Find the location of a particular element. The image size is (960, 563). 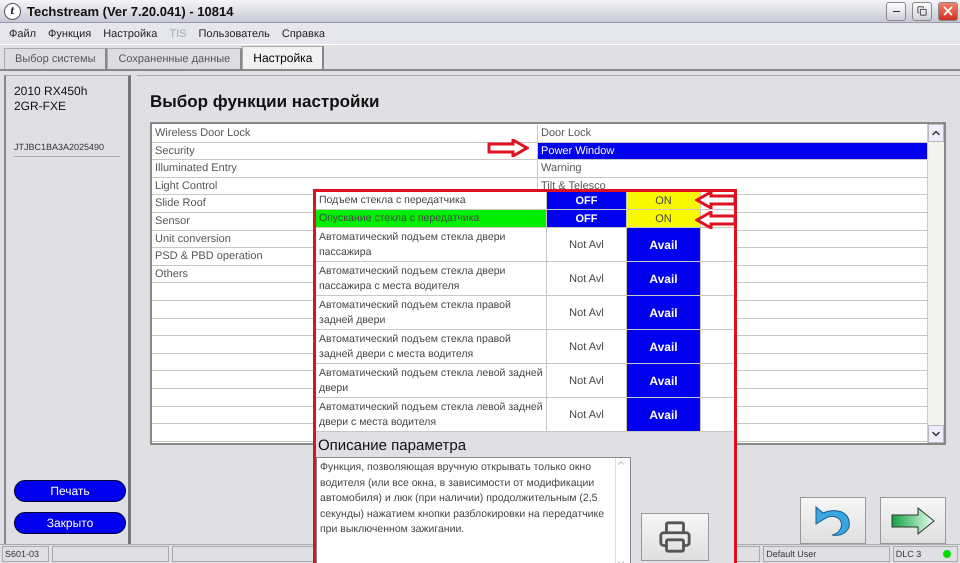

undo-arrow-icon is located at coordinates (833, 521).